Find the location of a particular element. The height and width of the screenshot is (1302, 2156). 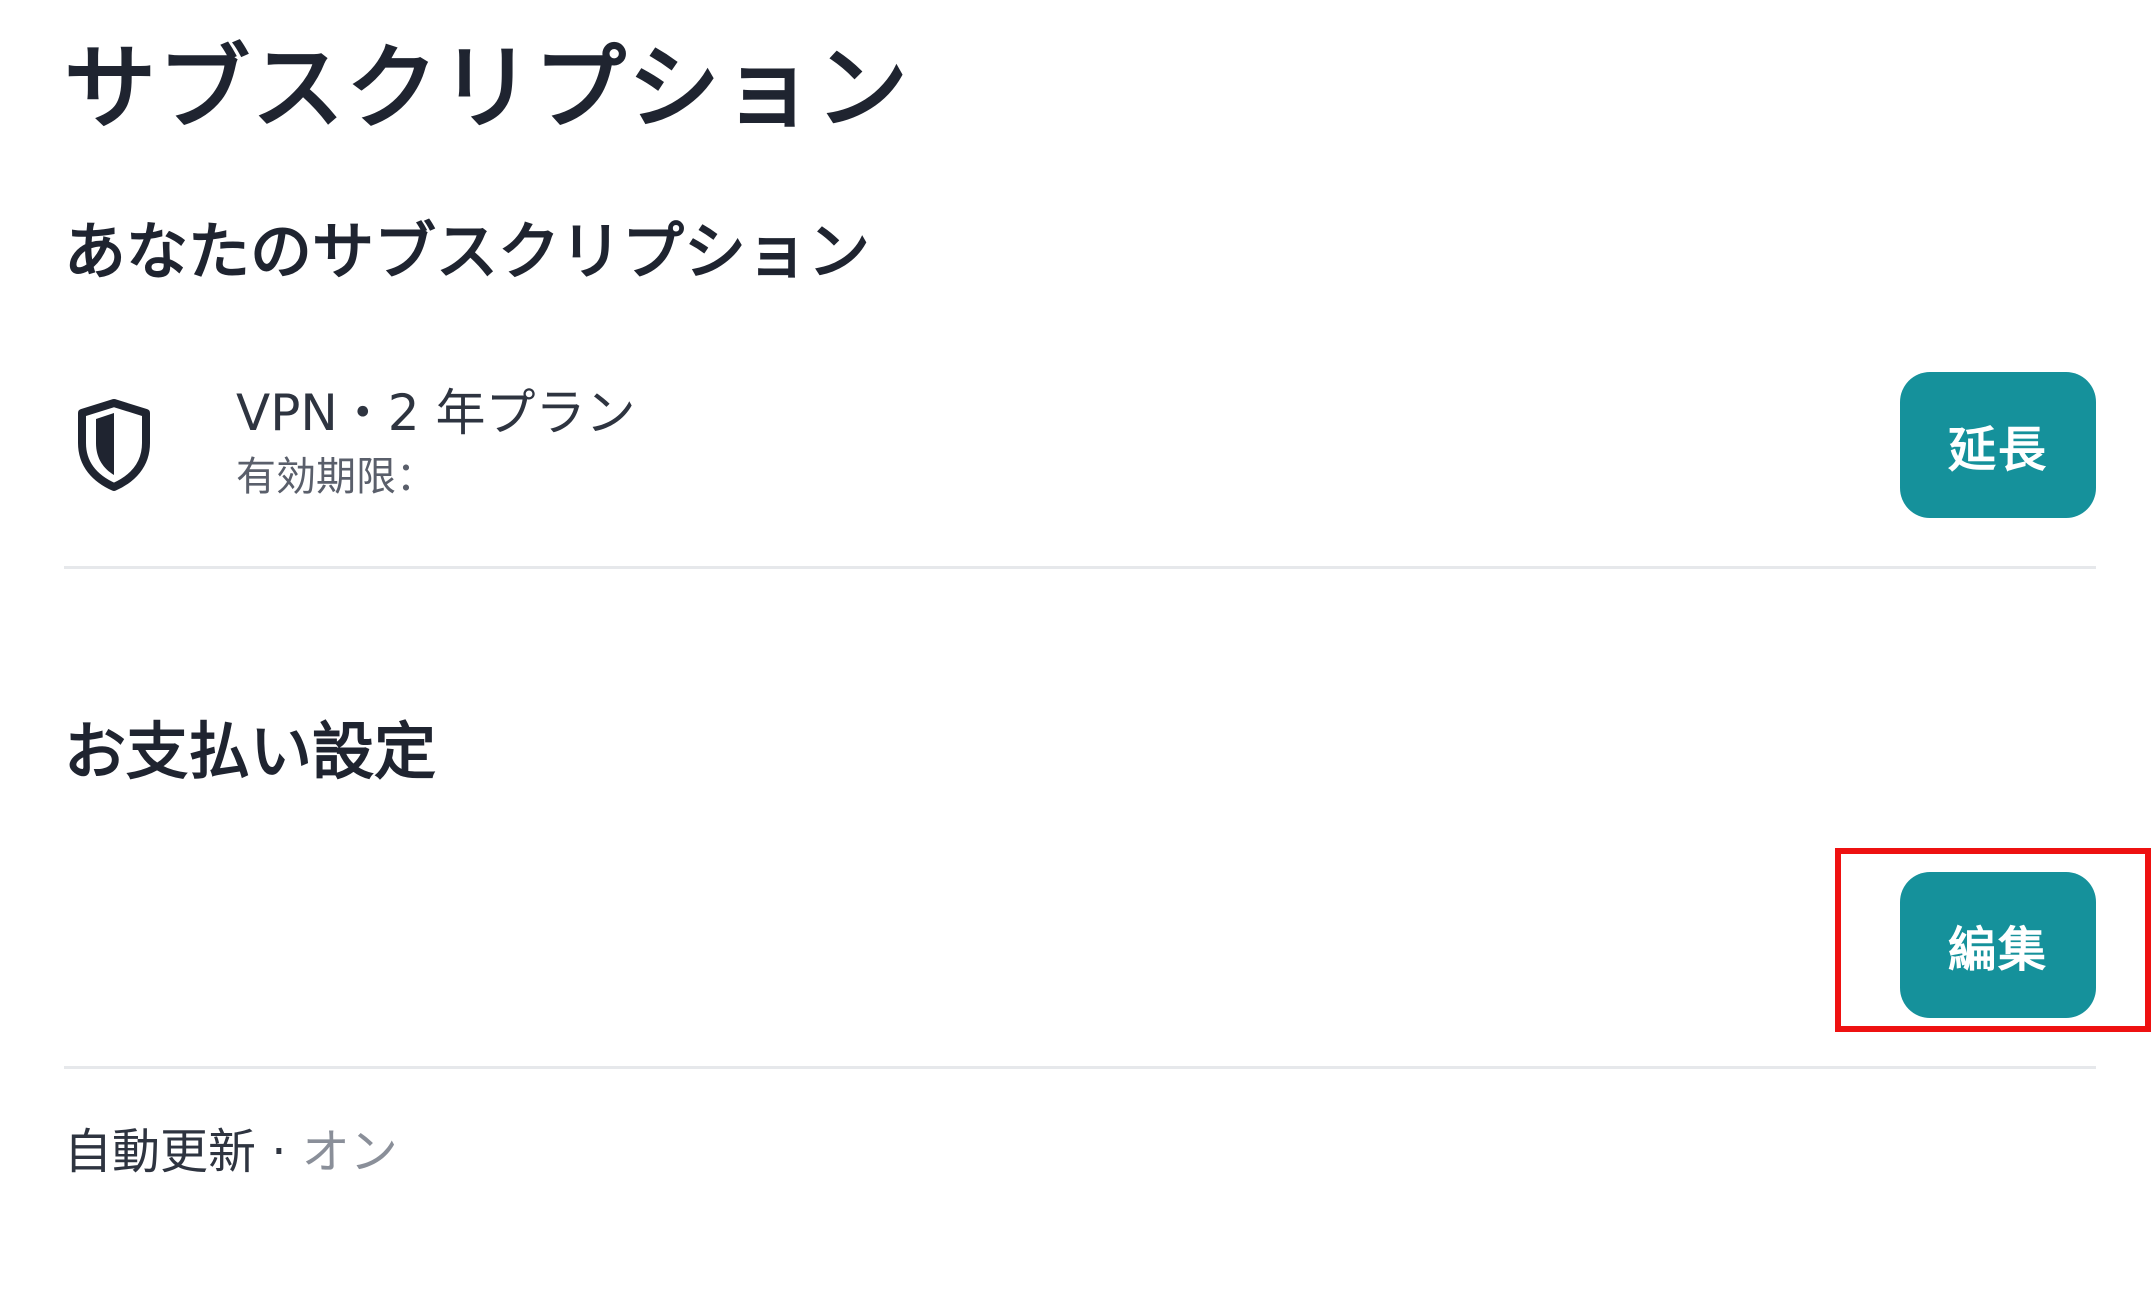

auto-renew-label: 自動更新 · is located at coordinates (183, 1152).